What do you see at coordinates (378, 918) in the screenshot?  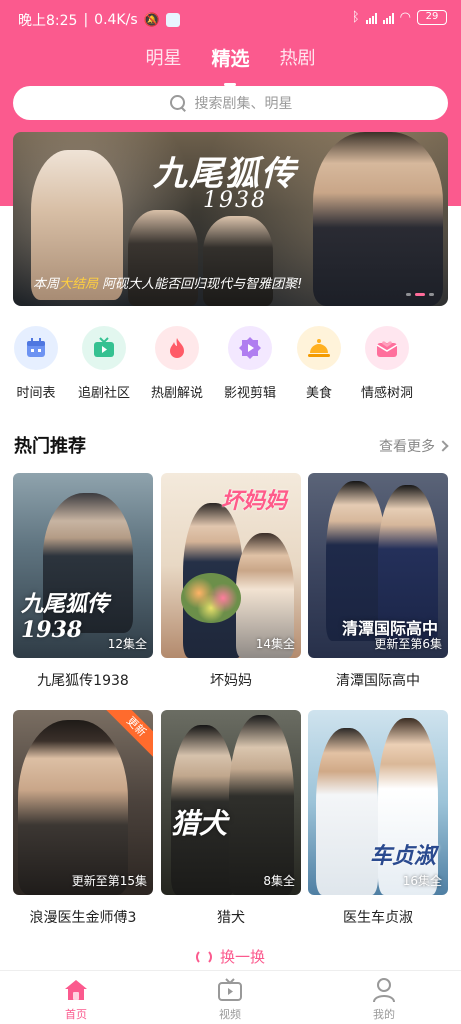 I see `show-title: 医生车贞淑` at bounding box center [378, 918].